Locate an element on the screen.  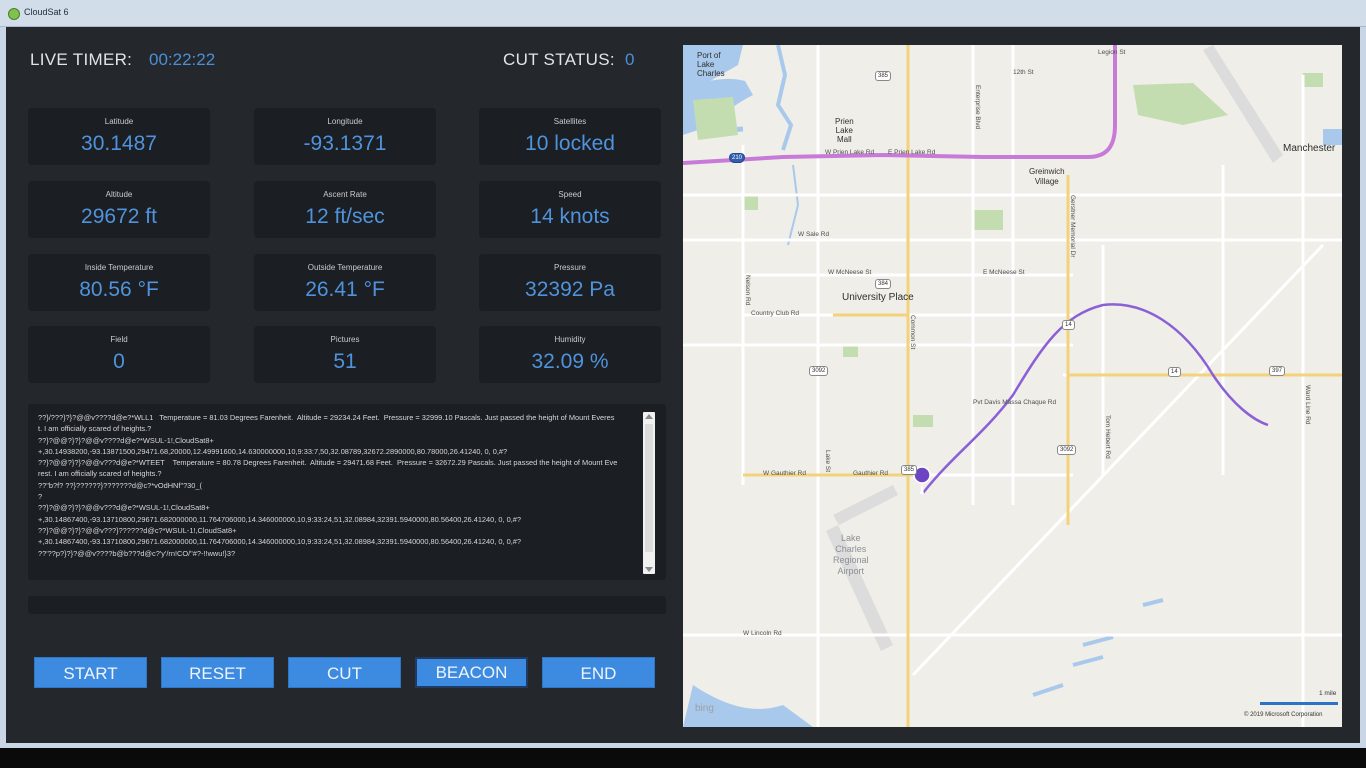
tile-field: Field 0 is located at coordinates (119, 354).